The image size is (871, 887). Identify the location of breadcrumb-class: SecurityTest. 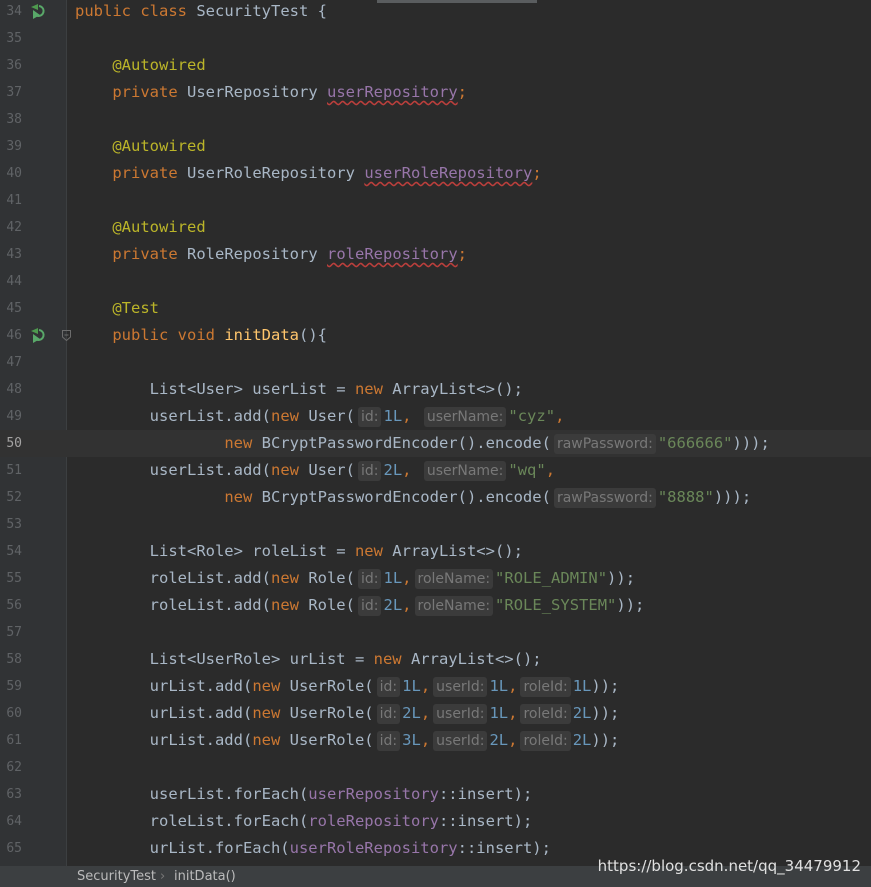
(116, 876).